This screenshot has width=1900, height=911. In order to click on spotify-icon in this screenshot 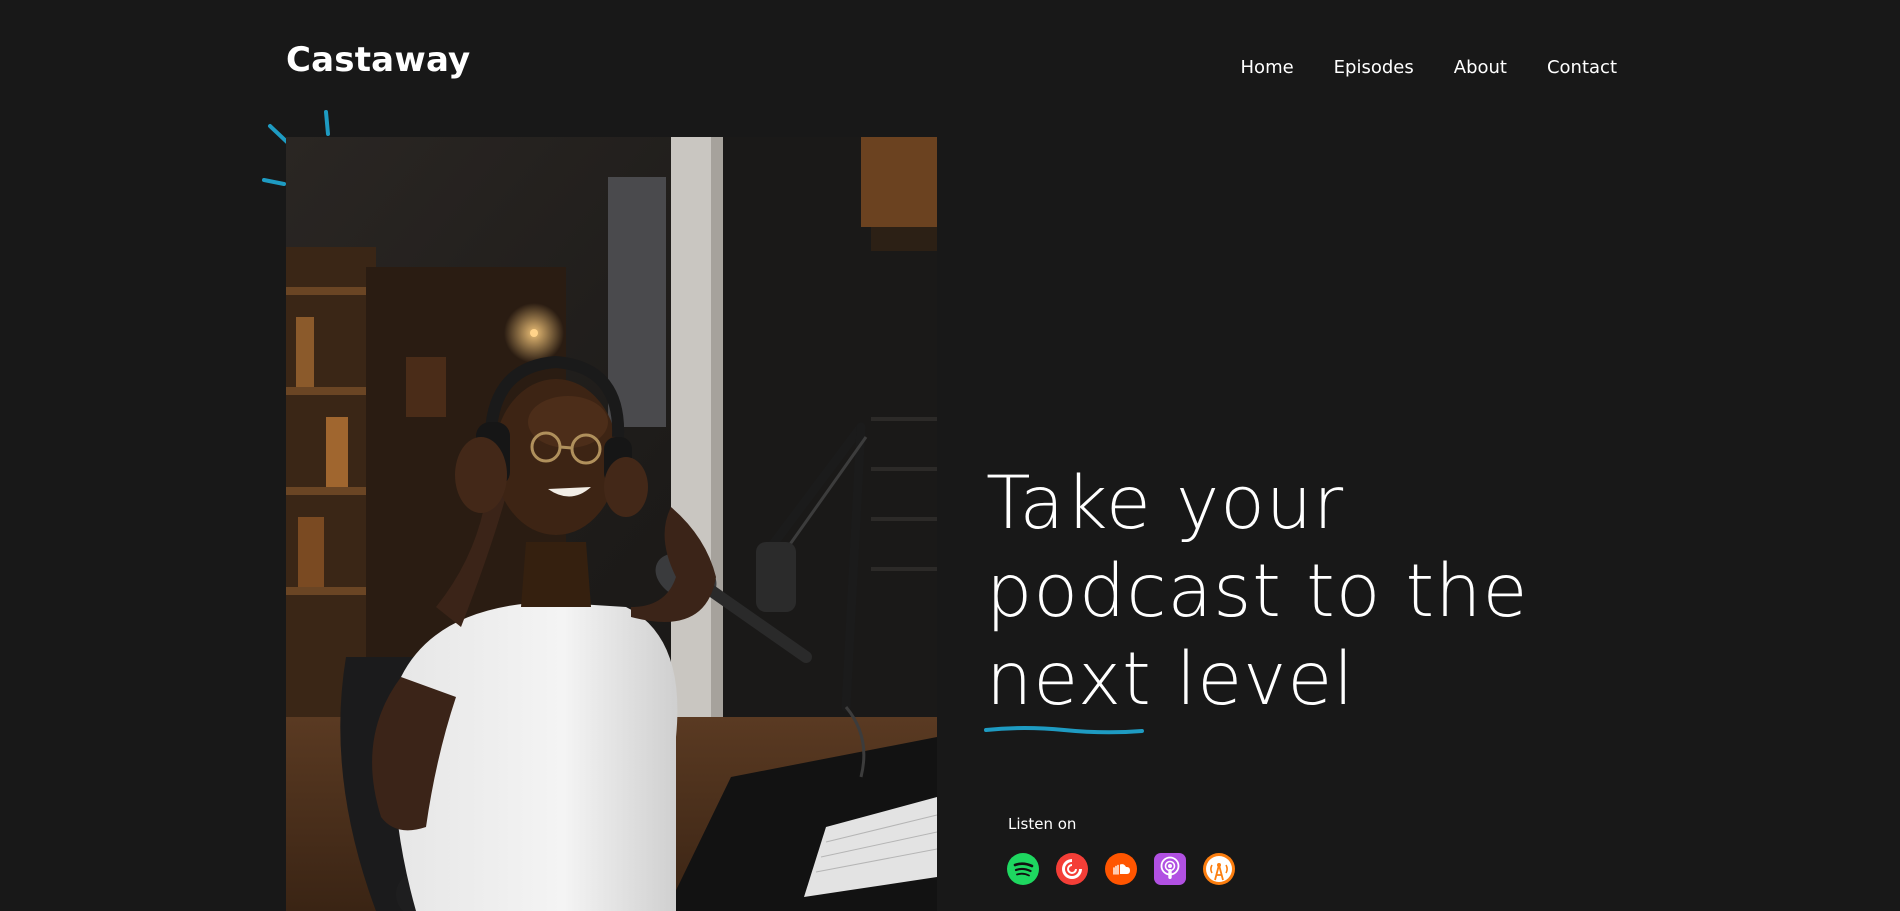, I will do `click(1023, 869)`.